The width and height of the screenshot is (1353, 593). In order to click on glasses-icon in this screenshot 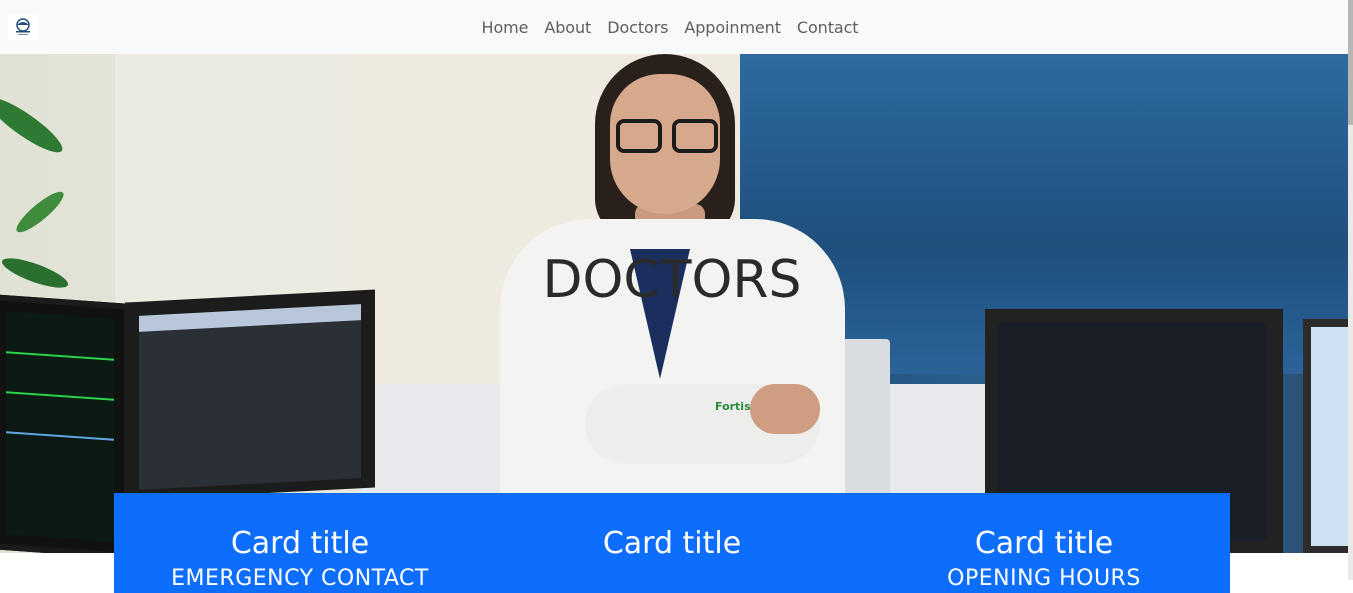, I will do `click(667, 137)`.